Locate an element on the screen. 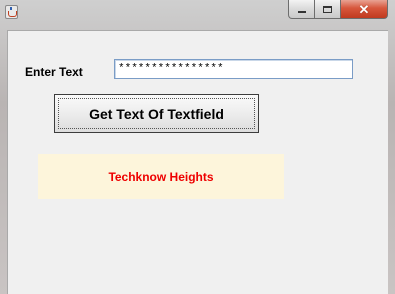 The image size is (395, 294). maximize-button is located at coordinates (328, 9).